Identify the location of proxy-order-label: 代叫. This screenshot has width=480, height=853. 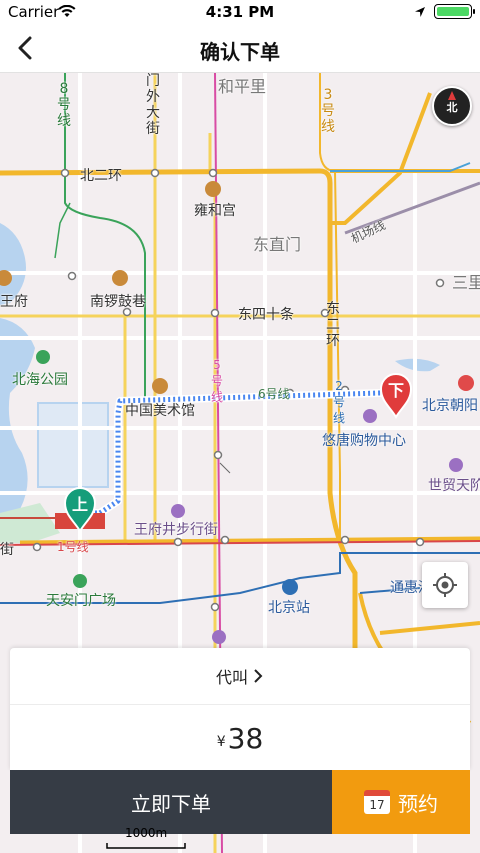
(231, 677).